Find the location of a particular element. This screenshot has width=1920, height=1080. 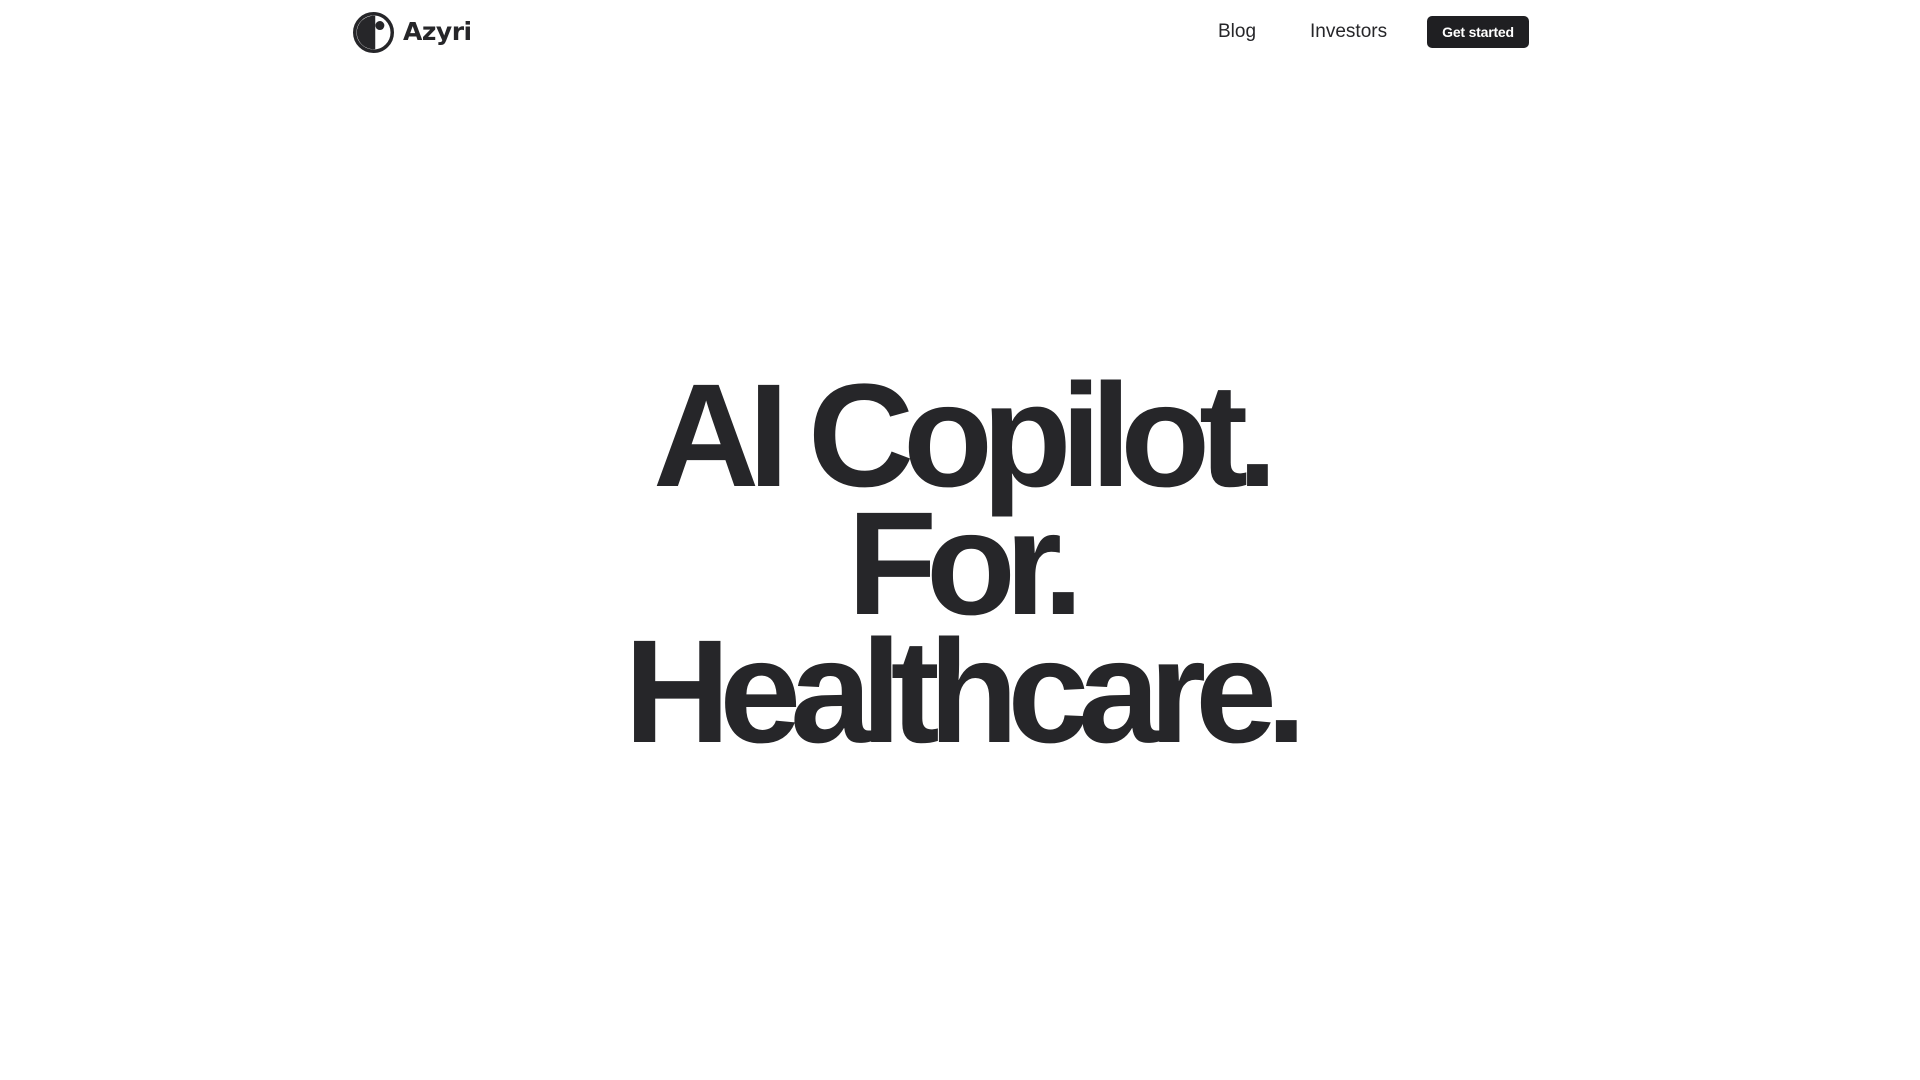

azyri-logo-icon is located at coordinates (373, 32).